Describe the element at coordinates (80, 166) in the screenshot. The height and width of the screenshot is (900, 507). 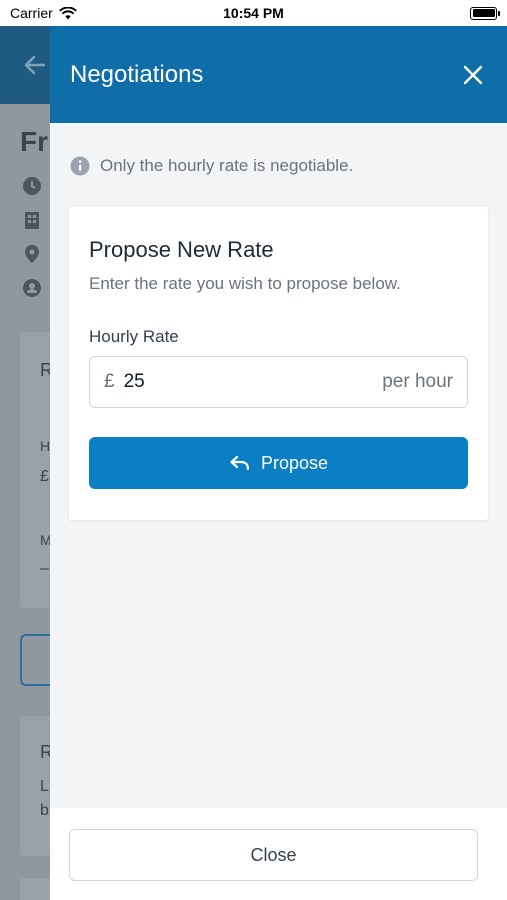
I see `info-icon` at that location.